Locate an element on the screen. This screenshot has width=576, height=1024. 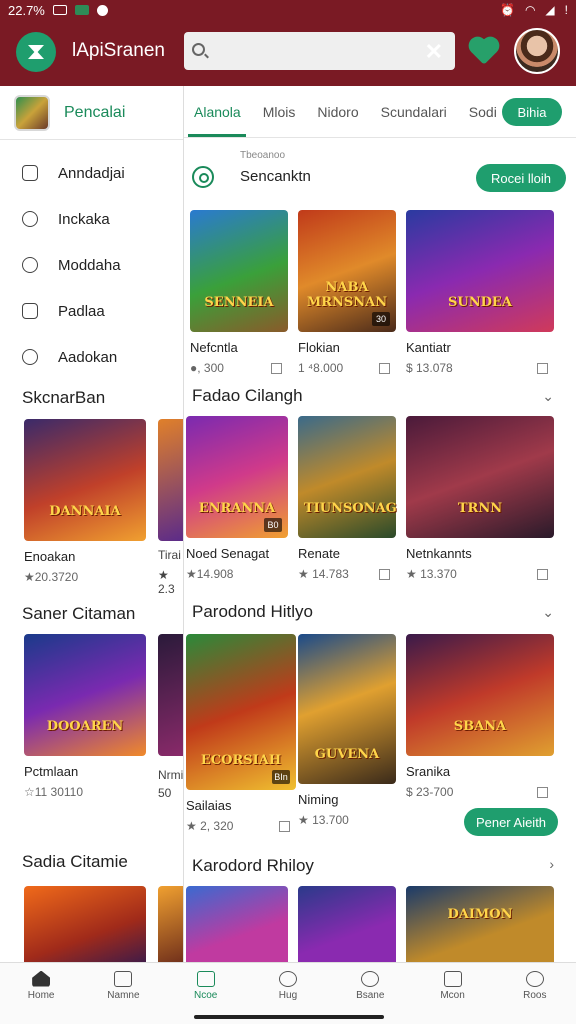
game-card: GUVENA Niming ★ 13.700 is located at coordinates (347, 730).